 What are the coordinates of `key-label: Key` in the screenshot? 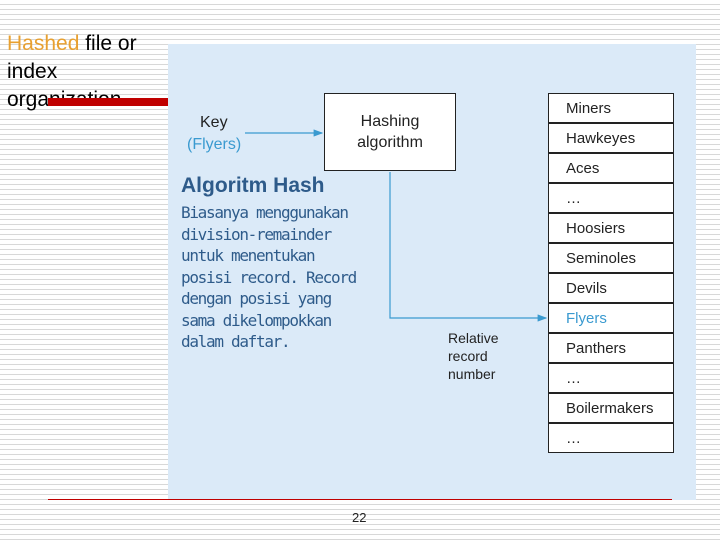 It's located at (214, 122).